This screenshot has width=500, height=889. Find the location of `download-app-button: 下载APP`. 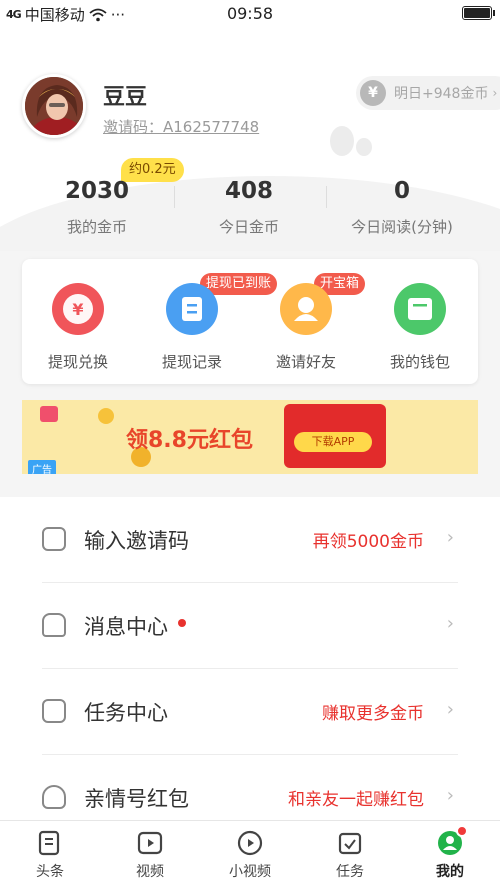

download-app-button: 下载APP is located at coordinates (333, 442).